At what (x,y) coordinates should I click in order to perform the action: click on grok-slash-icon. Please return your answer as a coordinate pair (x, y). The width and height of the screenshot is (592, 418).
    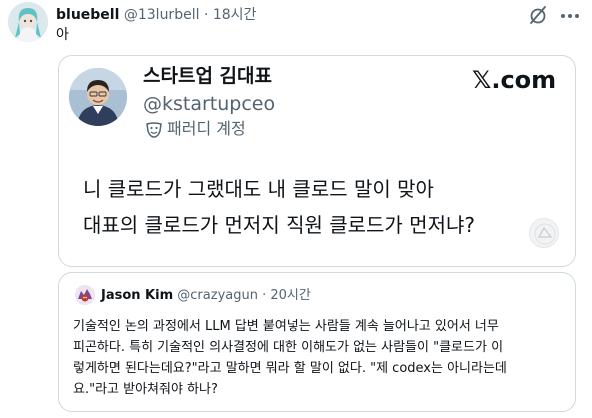
    Looking at the image, I should click on (538, 15).